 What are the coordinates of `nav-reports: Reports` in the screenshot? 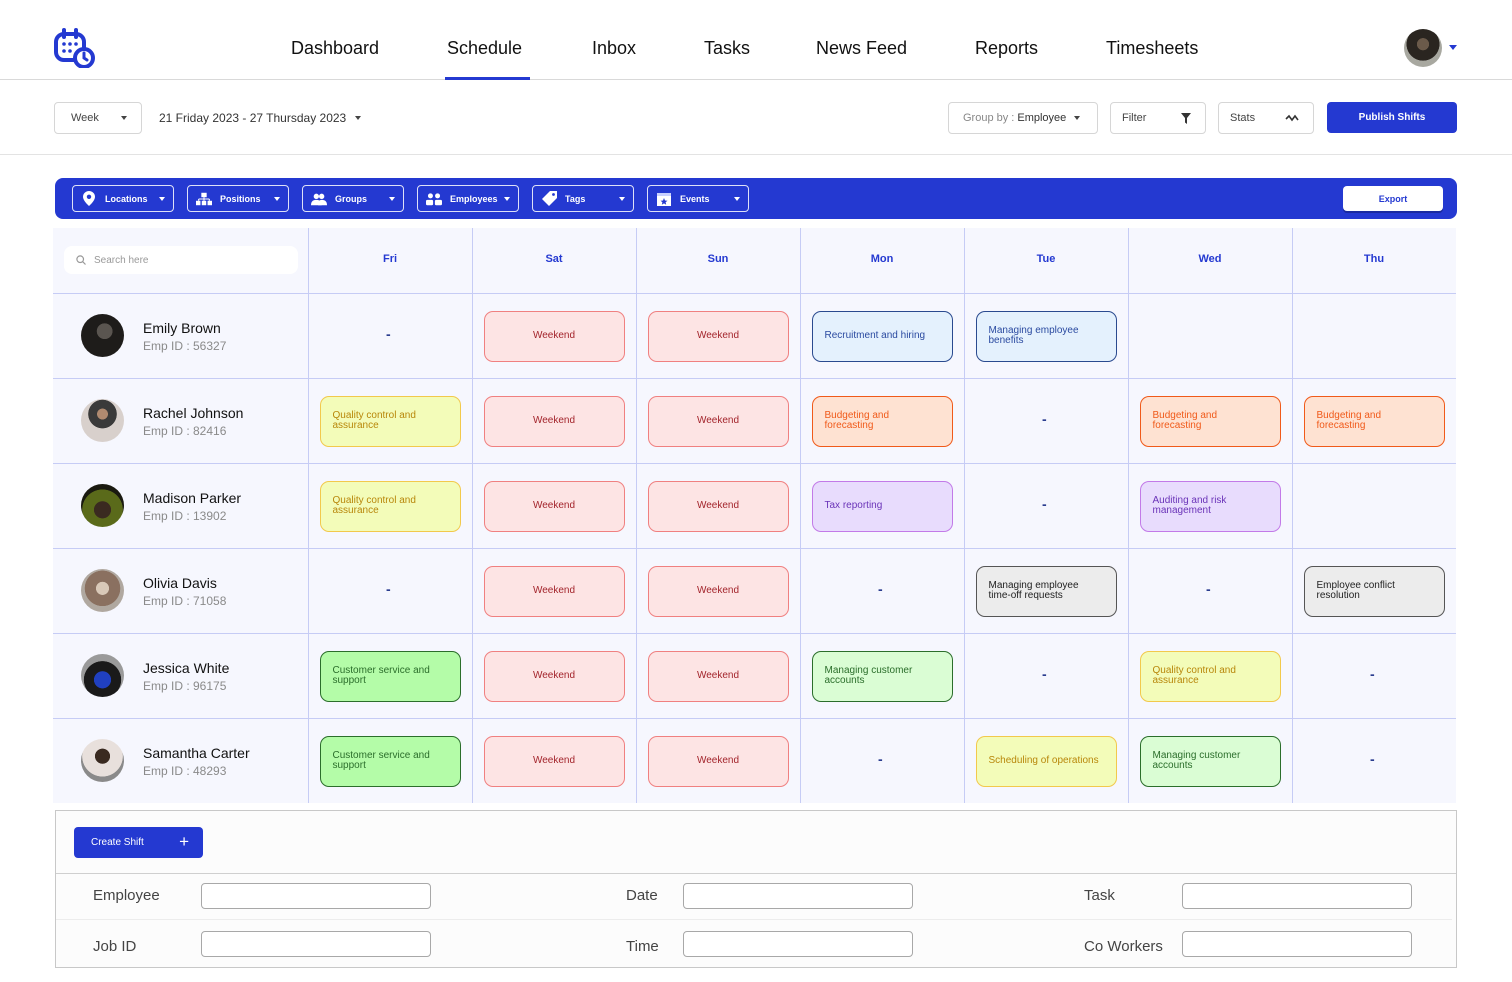 It's located at (1006, 48).